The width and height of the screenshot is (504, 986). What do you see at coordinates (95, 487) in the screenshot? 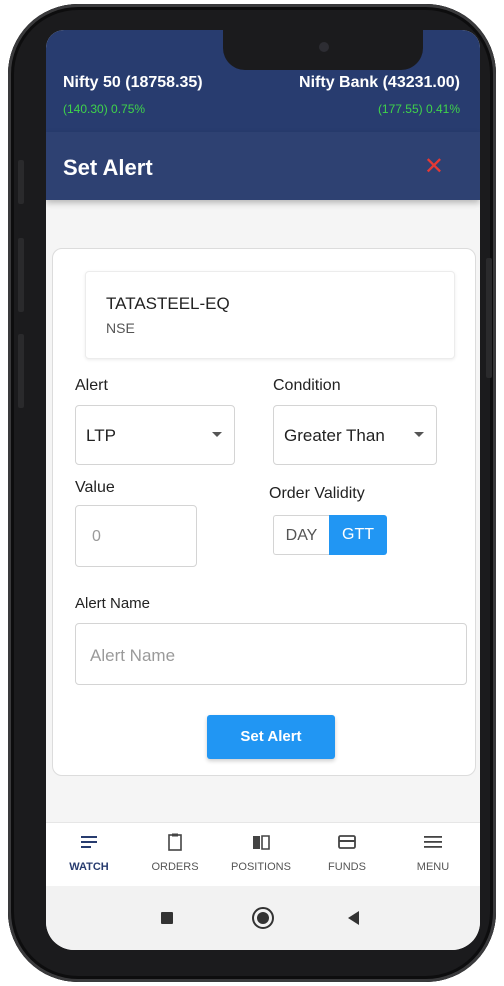
I see `value-label: Value` at bounding box center [95, 487].